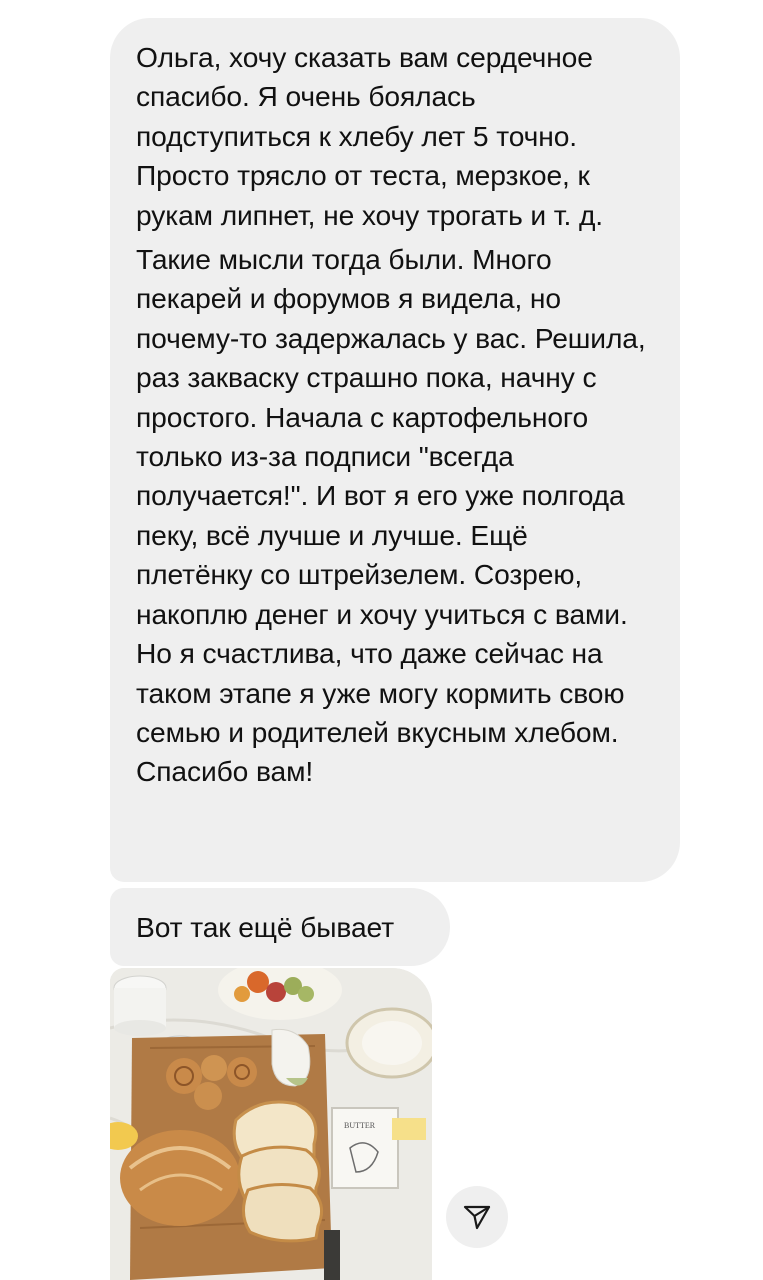 Image resolution: width=763 pixels, height=1280 pixels. I want to click on message-text: Вот так ещё бывает, so click(265, 926).